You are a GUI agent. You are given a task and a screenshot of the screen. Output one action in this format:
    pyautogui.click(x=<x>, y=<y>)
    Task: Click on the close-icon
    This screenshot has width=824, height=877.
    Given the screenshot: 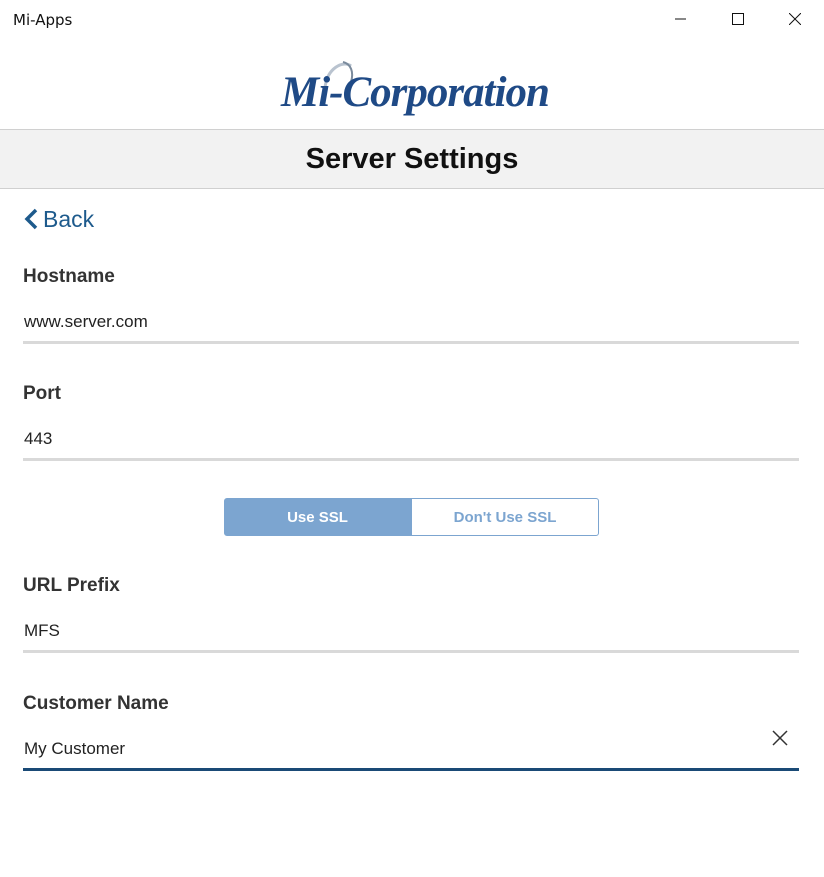 What is the action you would take?
    pyautogui.click(x=795, y=19)
    